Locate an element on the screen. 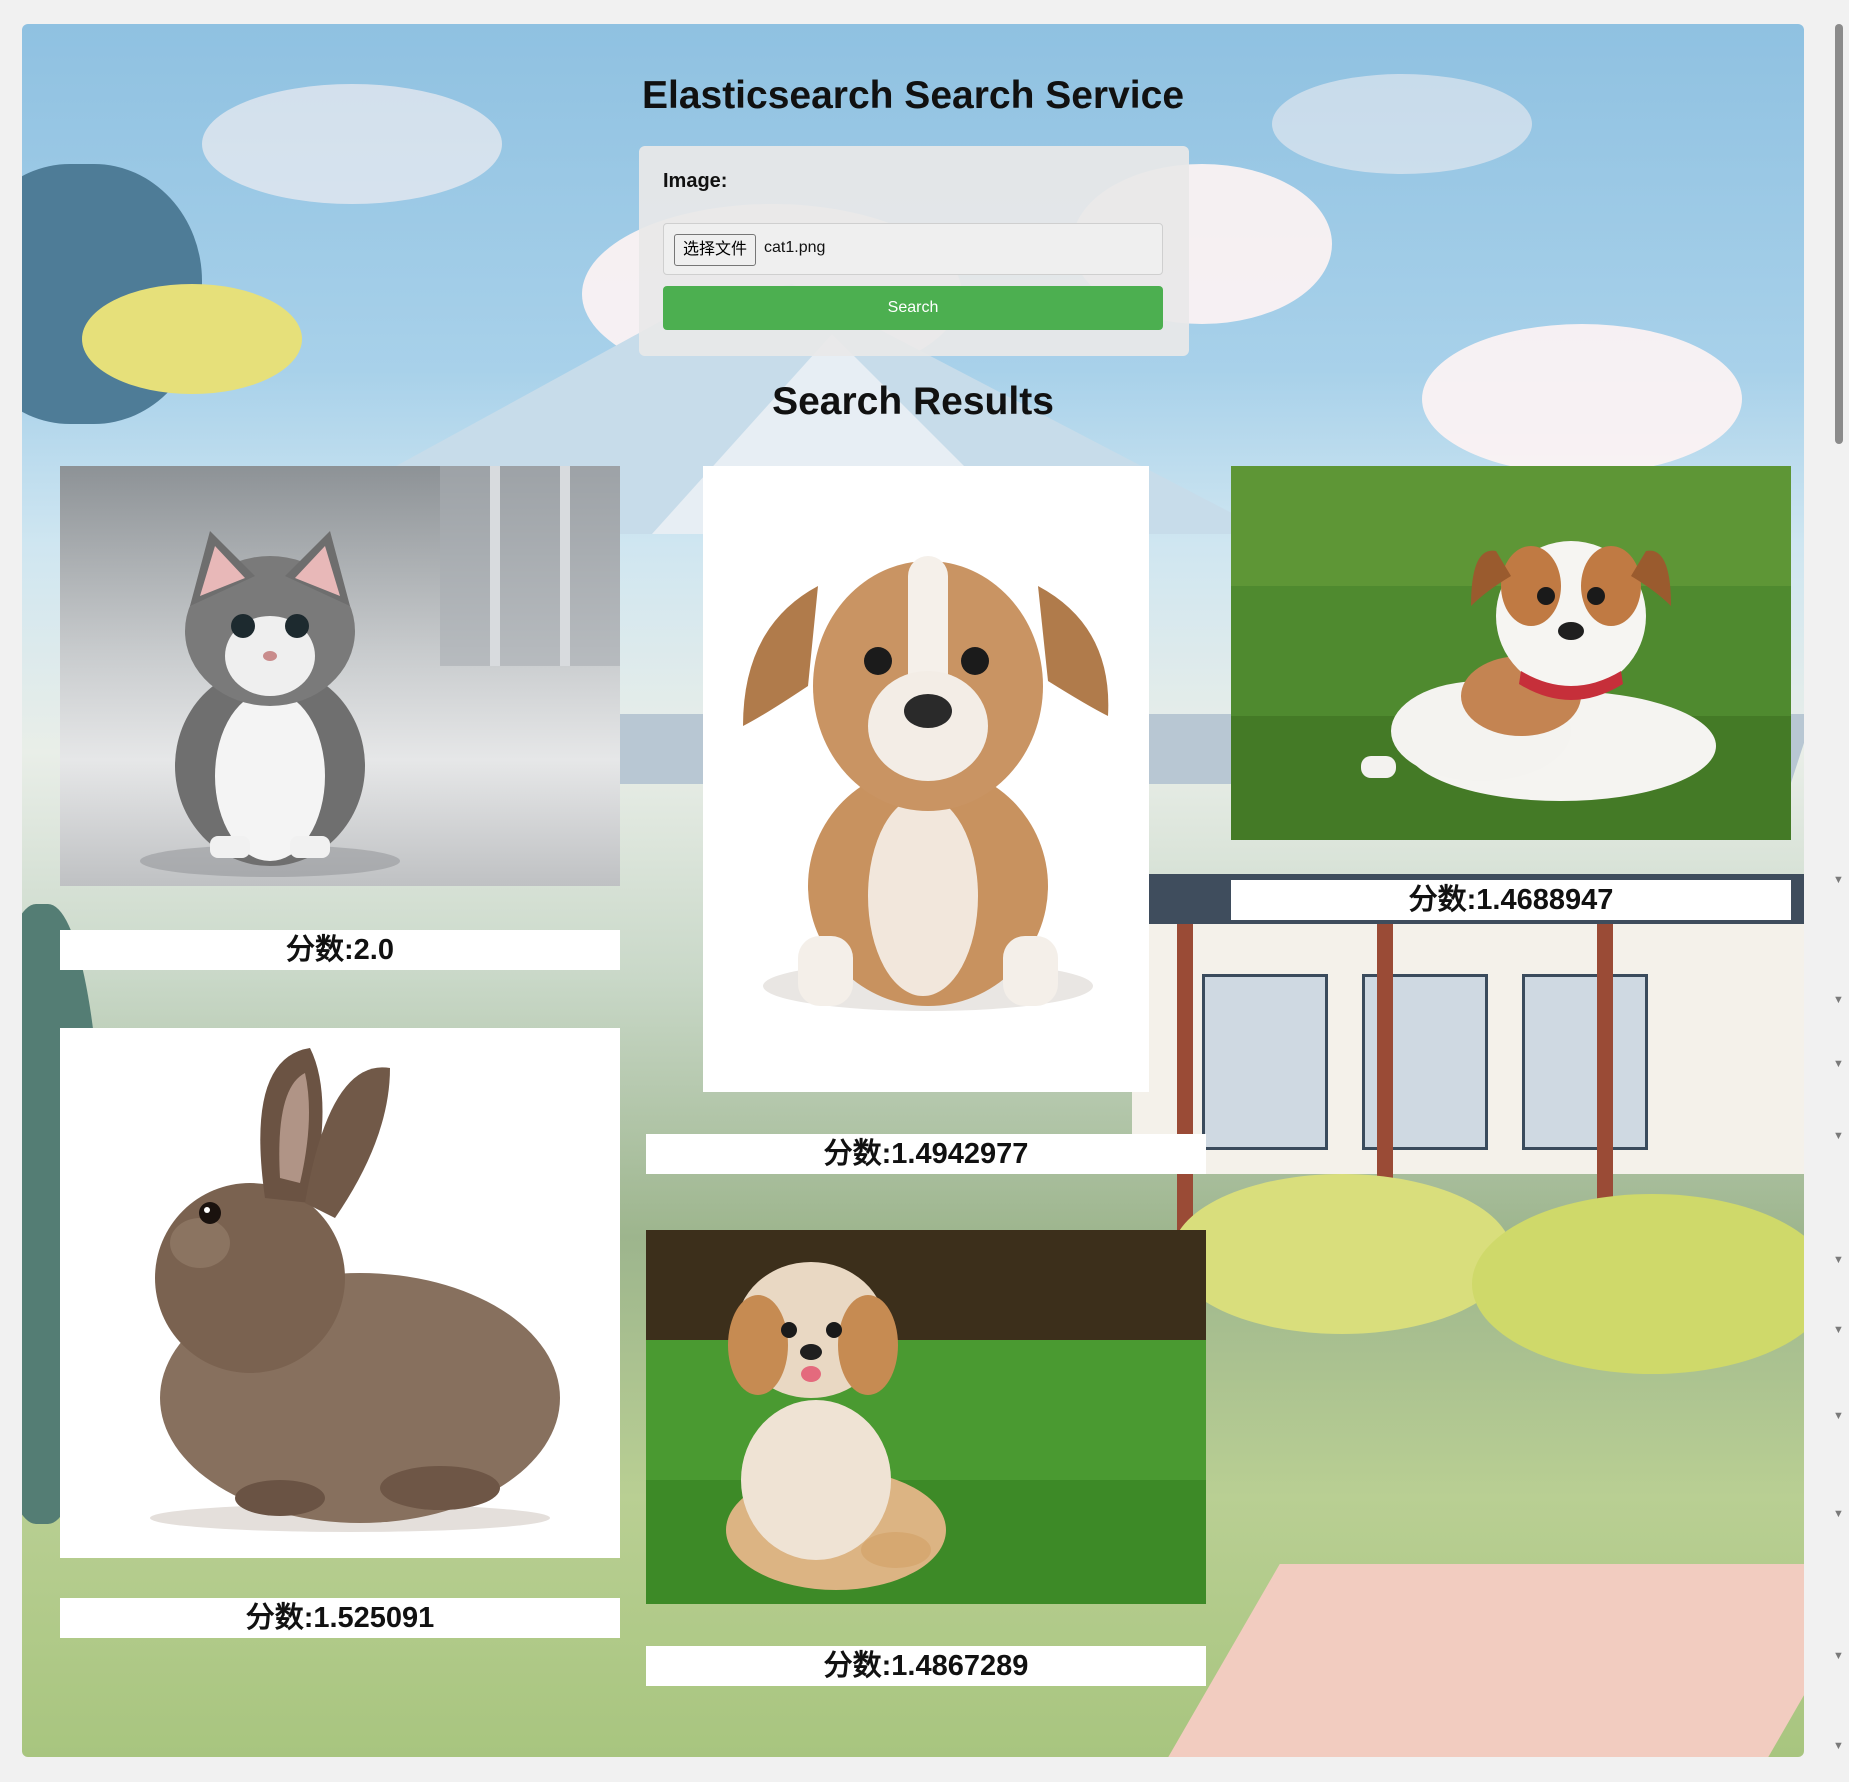 This screenshot has width=1849, height=1782. search-form: Image: 选择文件 cat1.png Search is located at coordinates (914, 251).